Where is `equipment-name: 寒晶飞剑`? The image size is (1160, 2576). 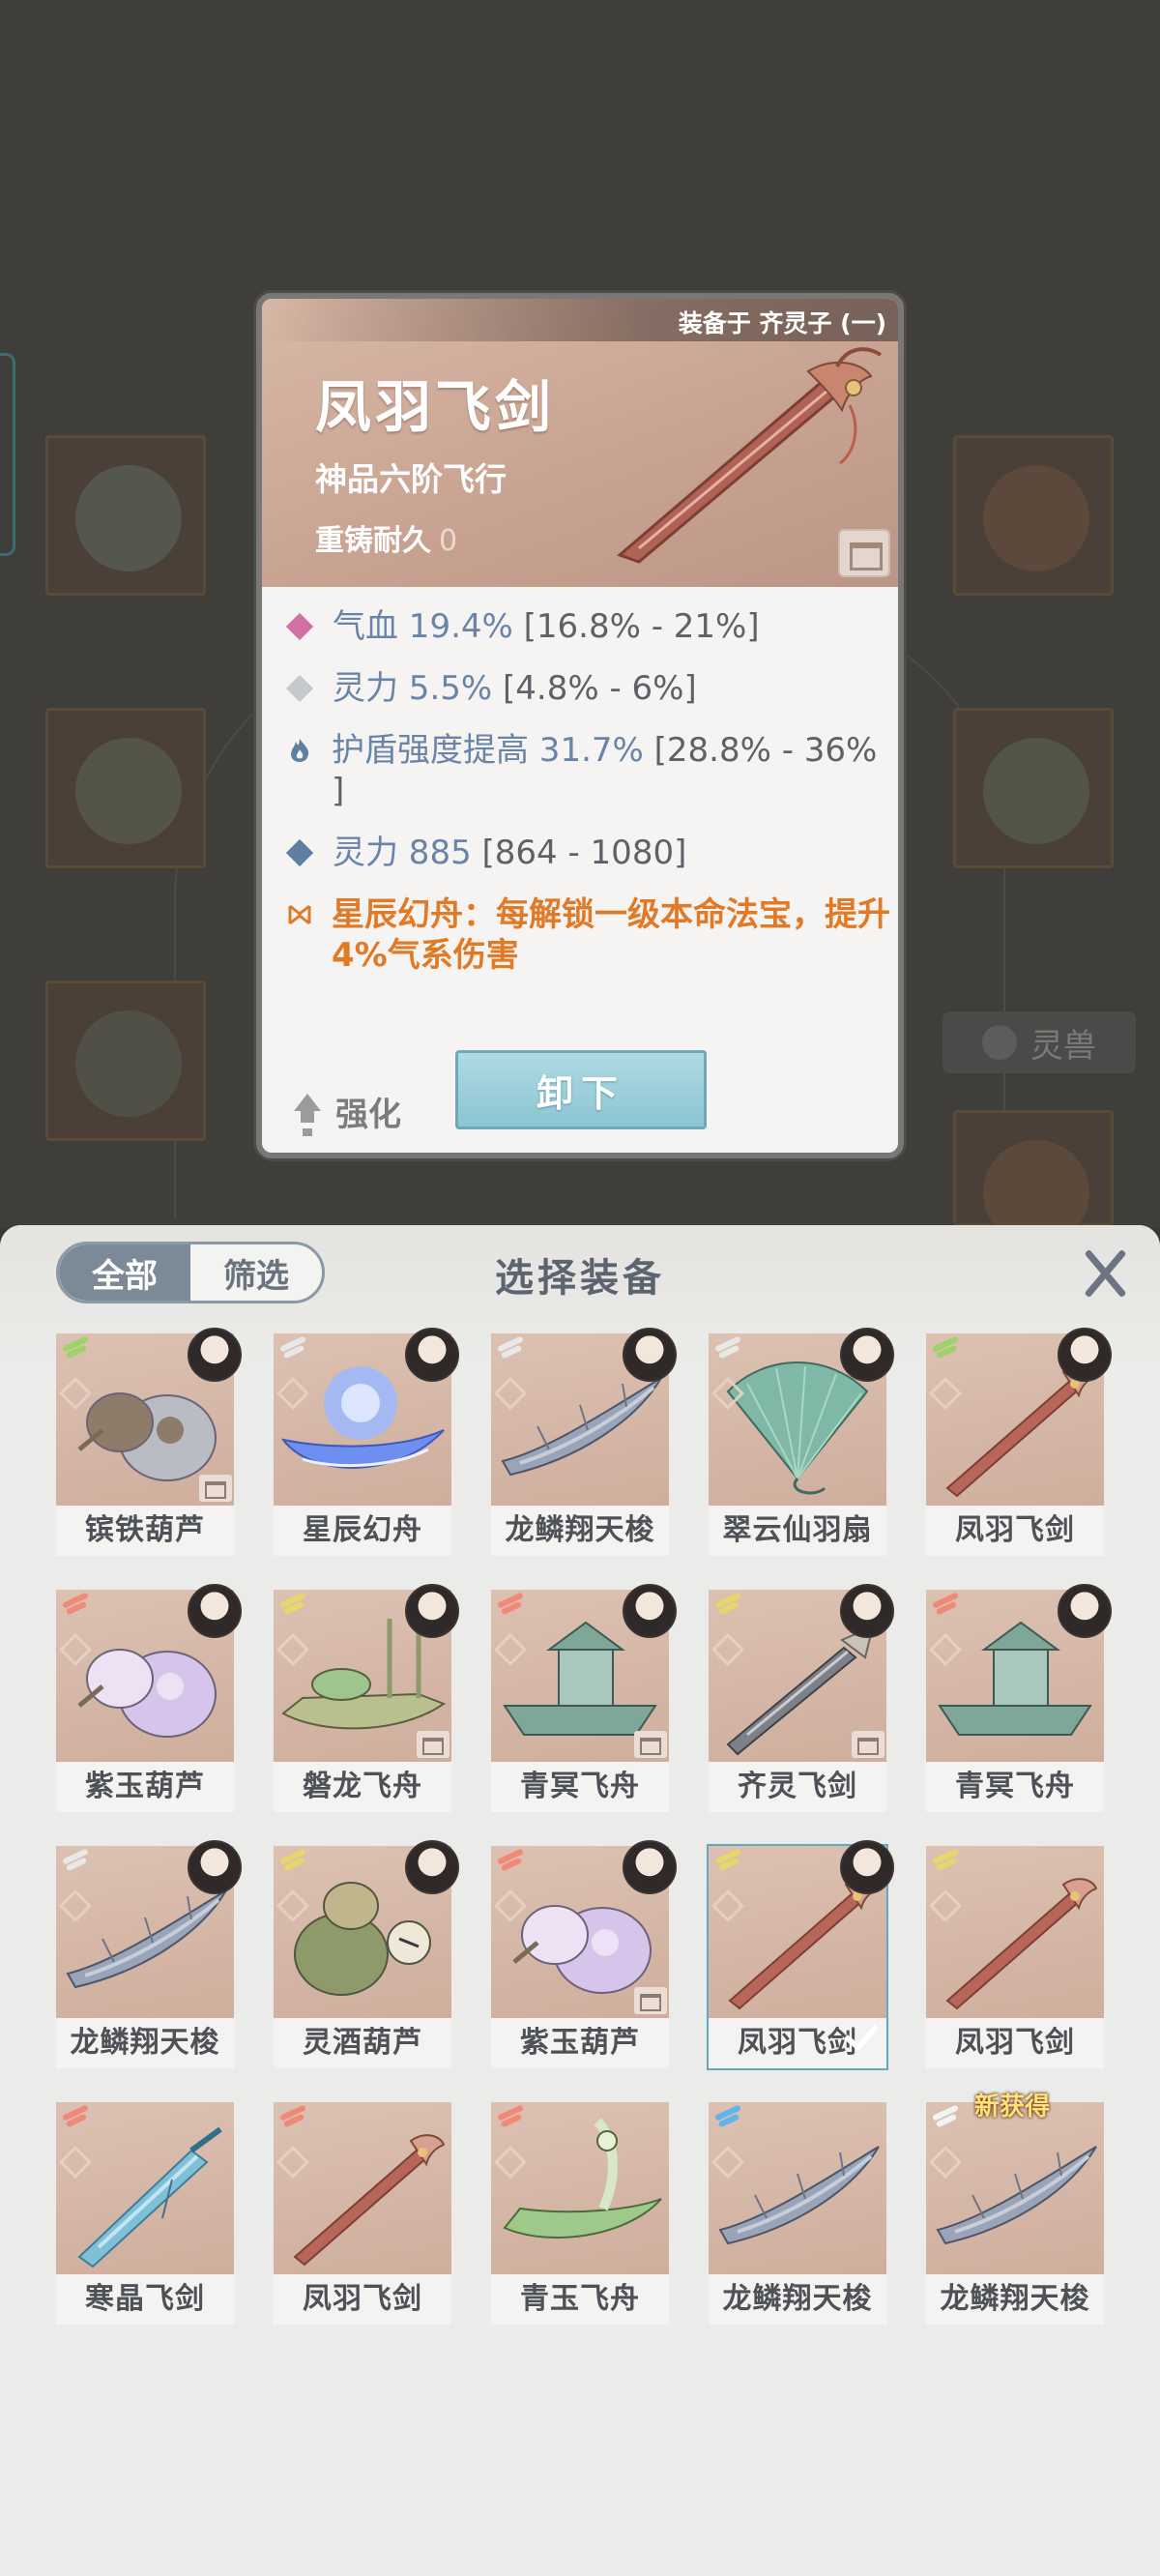 equipment-name: 寒晶飞剑 is located at coordinates (145, 2299).